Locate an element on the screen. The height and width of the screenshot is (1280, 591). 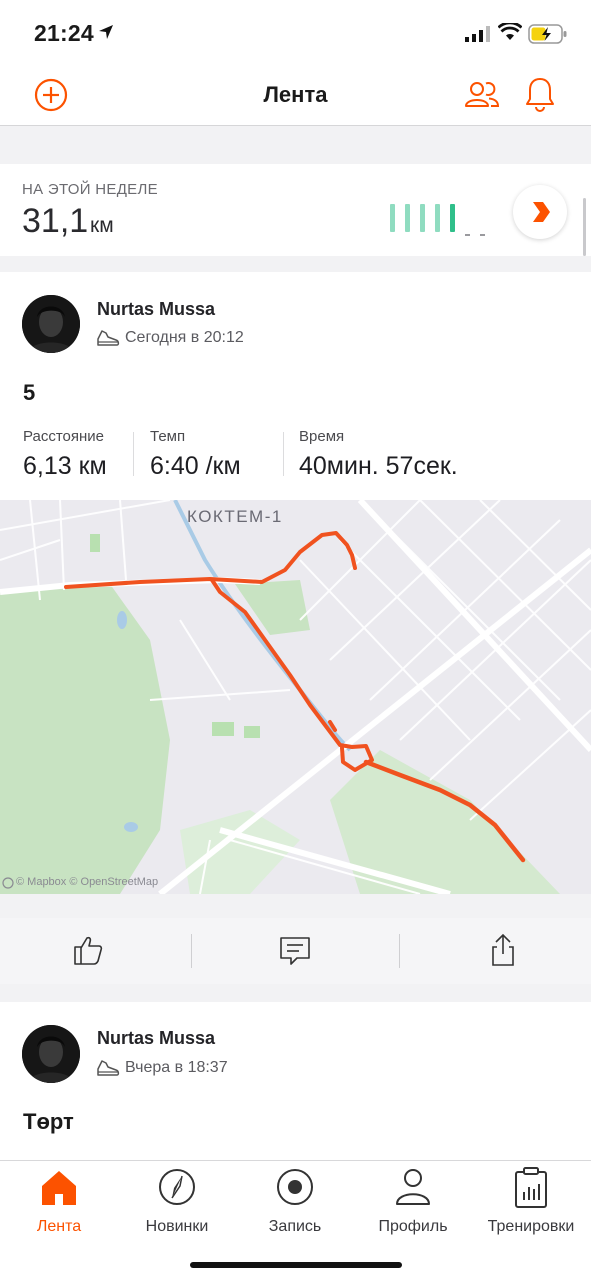
scroll-indicator is located at coordinates (584, 227).